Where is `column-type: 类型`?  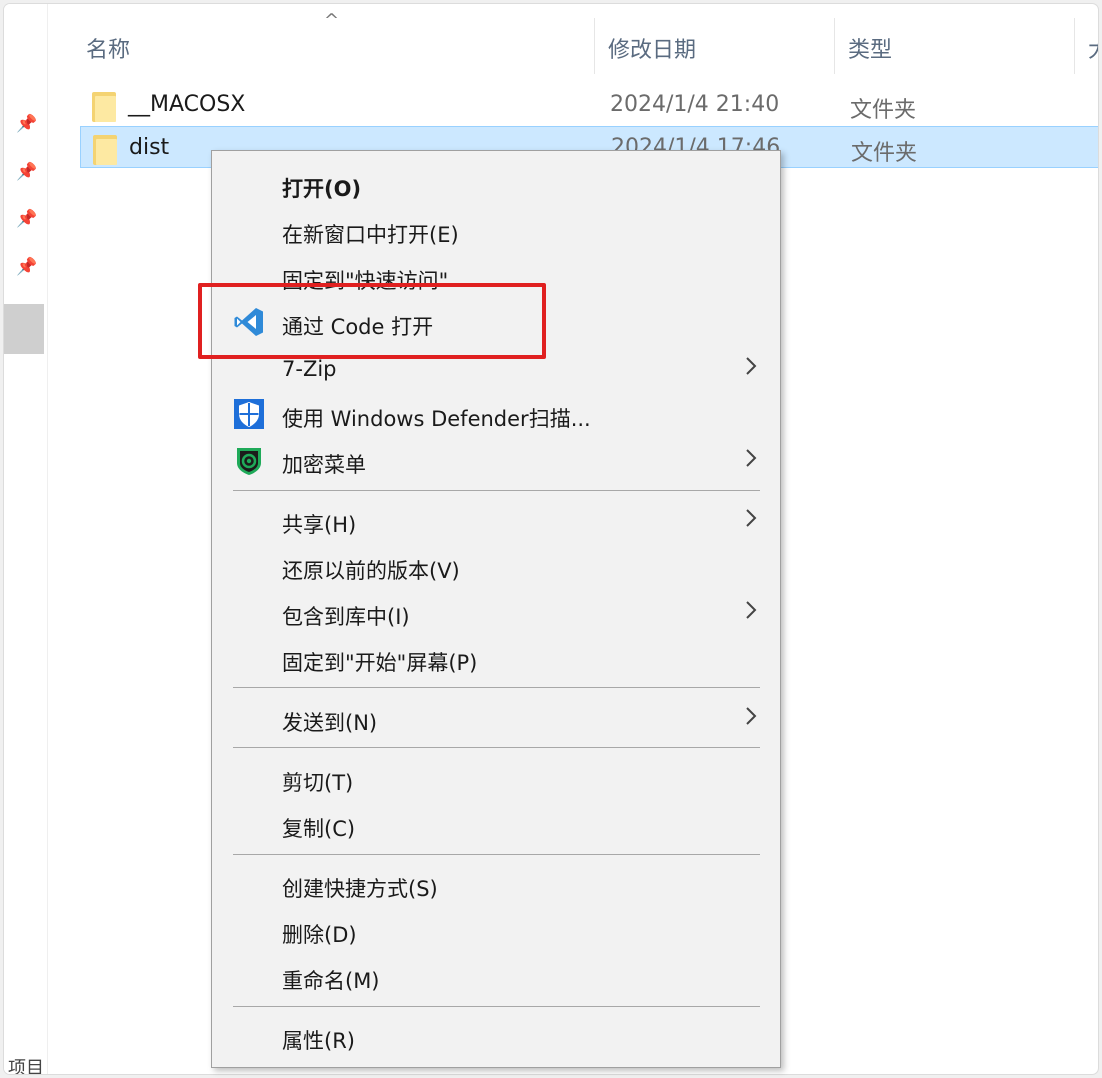
column-type: 类型 is located at coordinates (870, 48).